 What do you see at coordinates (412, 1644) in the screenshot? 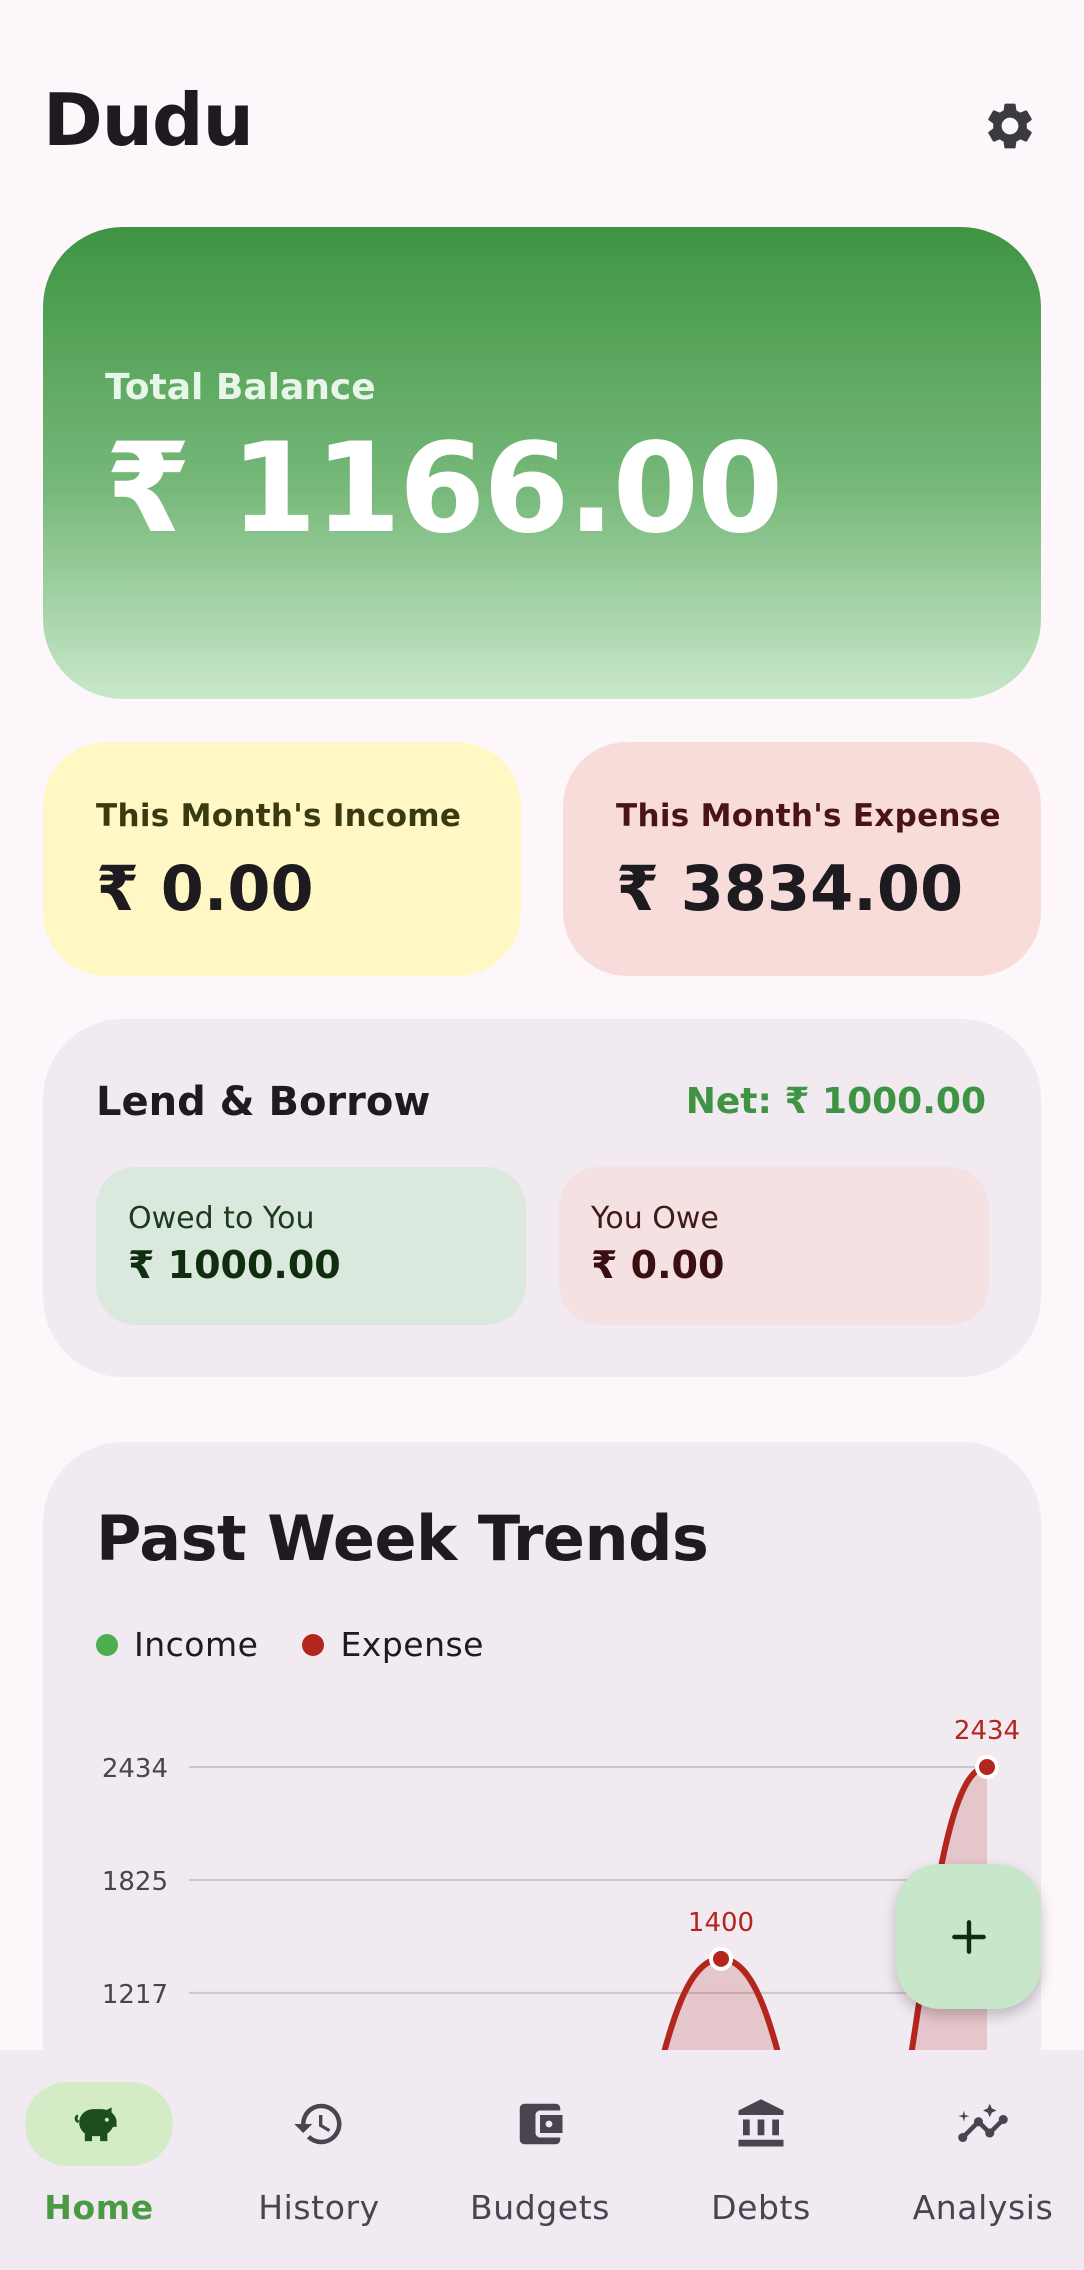
I see `legend-expense-label: Expense` at bounding box center [412, 1644].